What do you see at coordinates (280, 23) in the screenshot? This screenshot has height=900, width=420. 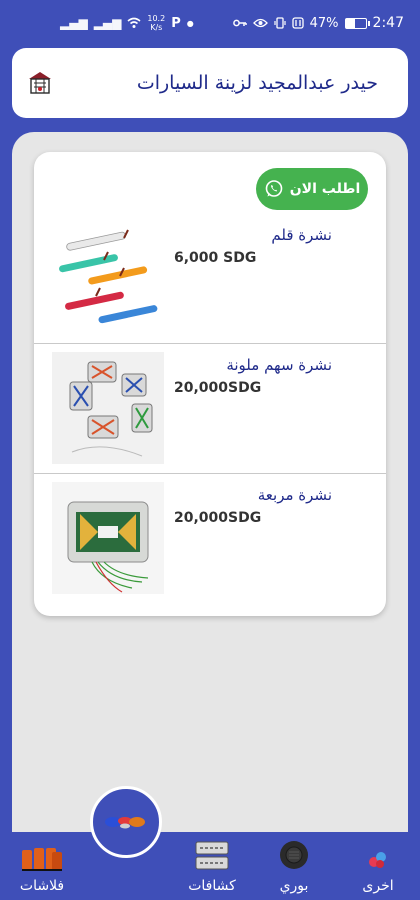 I see `vibrate-icon` at bounding box center [280, 23].